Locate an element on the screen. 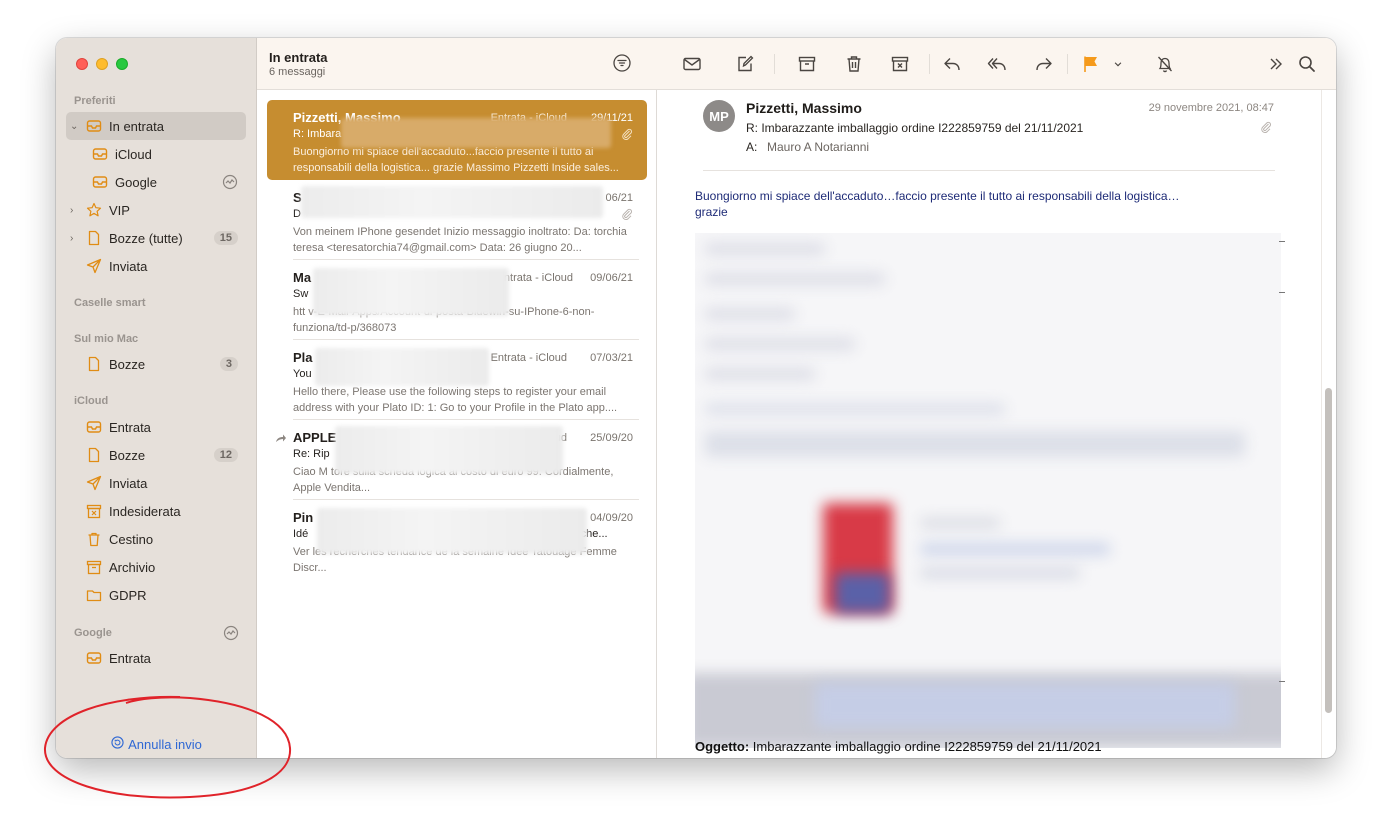 This screenshot has width=1392, height=832. filter-icon is located at coordinates (622, 63).